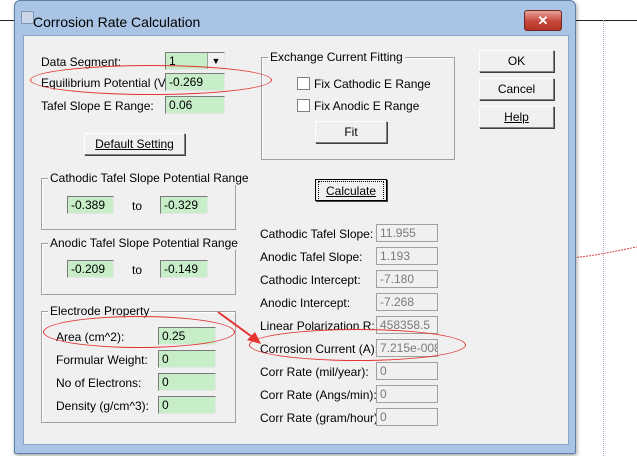 The height and width of the screenshot is (456, 637). What do you see at coordinates (321, 418) in the screenshot?
I see `result-label: Corr Rate (gram/hour):` at bounding box center [321, 418].